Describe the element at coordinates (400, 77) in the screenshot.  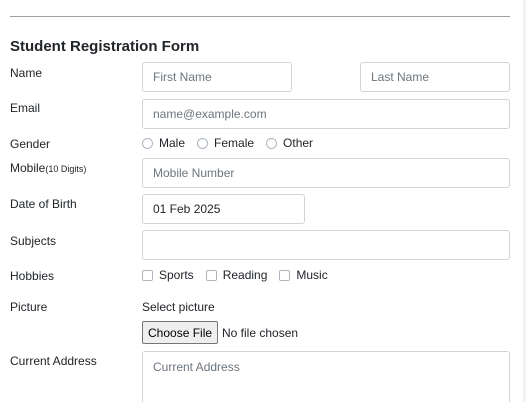
I see `last-name-placeholder: Last Name` at that location.